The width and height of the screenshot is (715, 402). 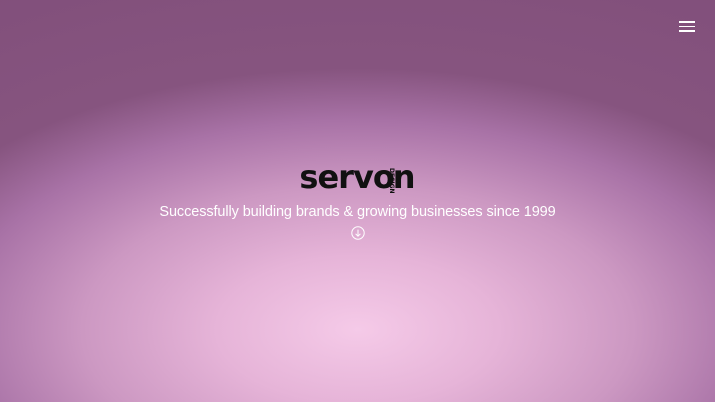 What do you see at coordinates (404, 177) in the screenshot?
I see `logo-wordmark-end: n` at bounding box center [404, 177].